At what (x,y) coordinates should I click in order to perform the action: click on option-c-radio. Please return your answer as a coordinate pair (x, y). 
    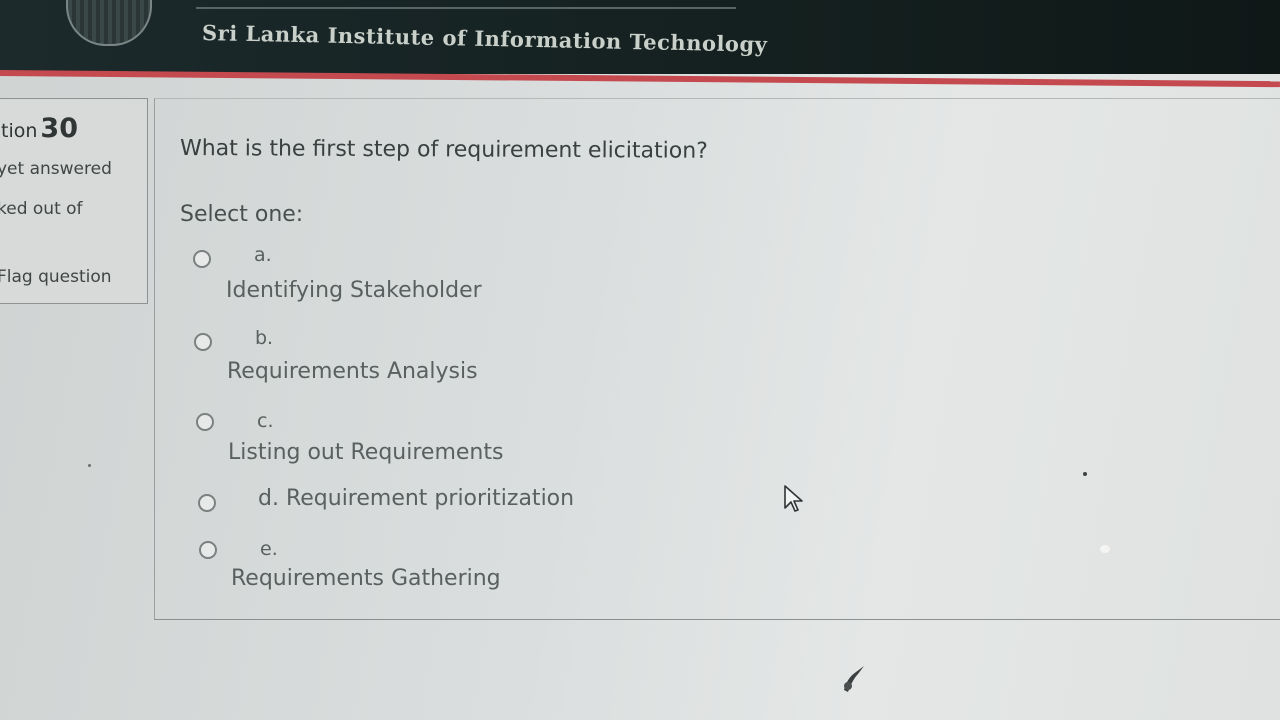
    Looking at the image, I should click on (205, 422).